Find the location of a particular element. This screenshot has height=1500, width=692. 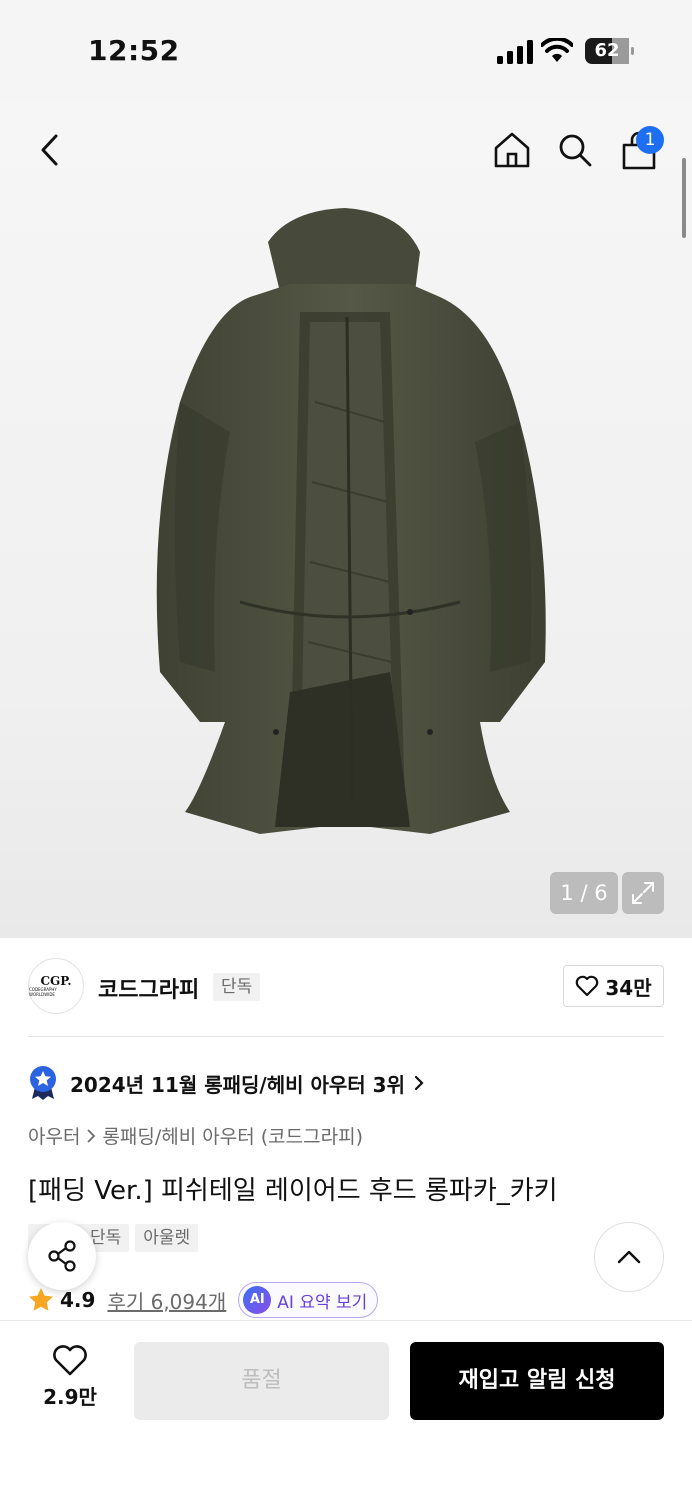

expand-icon is located at coordinates (643, 893).